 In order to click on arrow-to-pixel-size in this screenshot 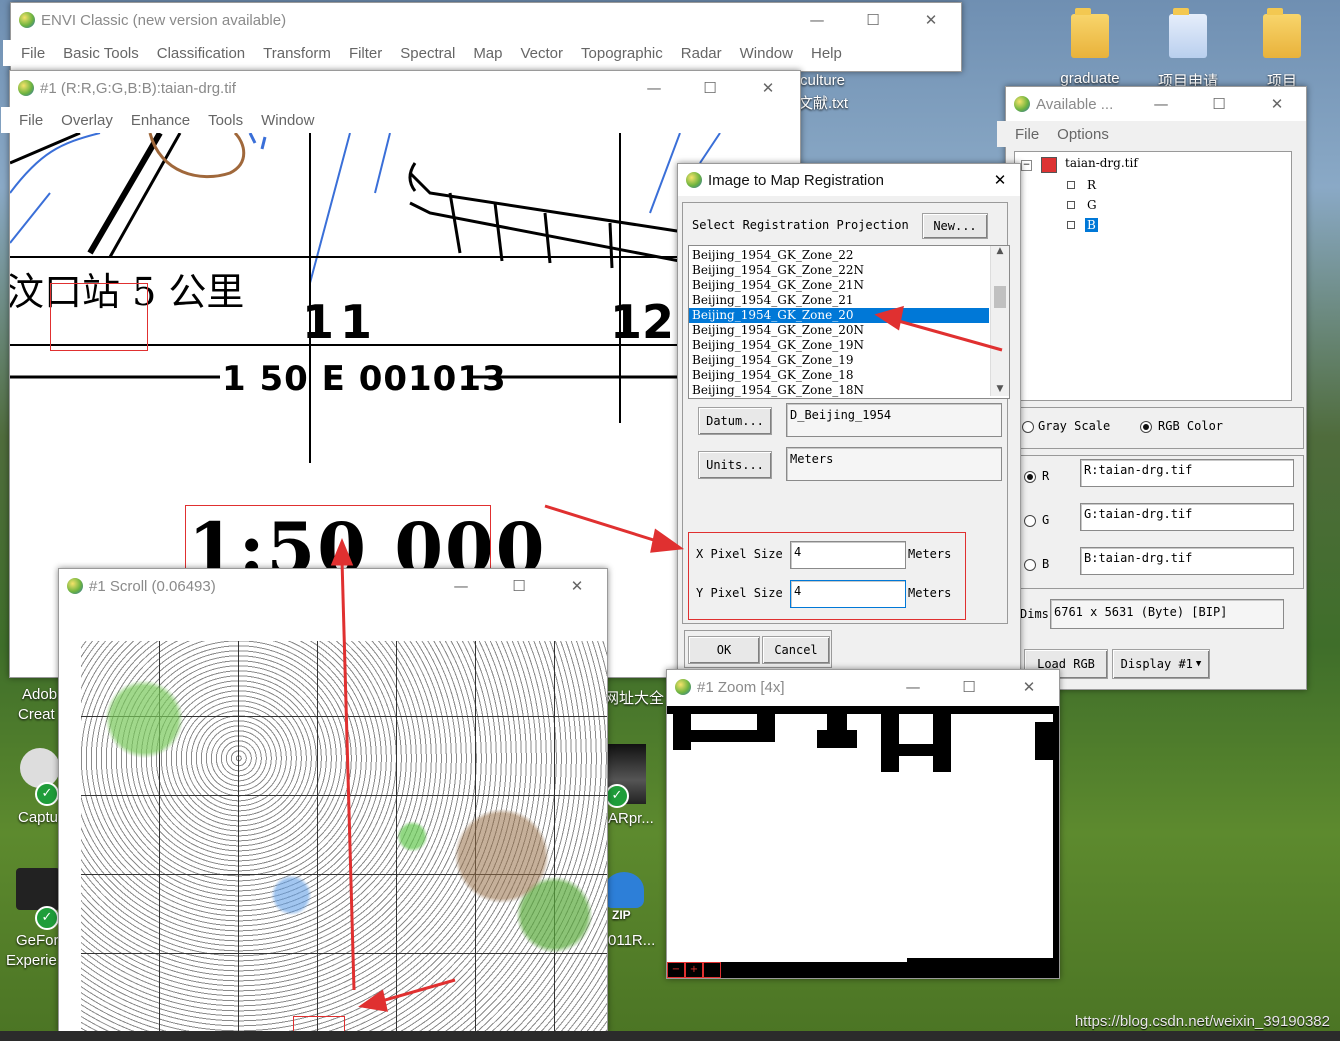, I will do `click(602, 524)`.